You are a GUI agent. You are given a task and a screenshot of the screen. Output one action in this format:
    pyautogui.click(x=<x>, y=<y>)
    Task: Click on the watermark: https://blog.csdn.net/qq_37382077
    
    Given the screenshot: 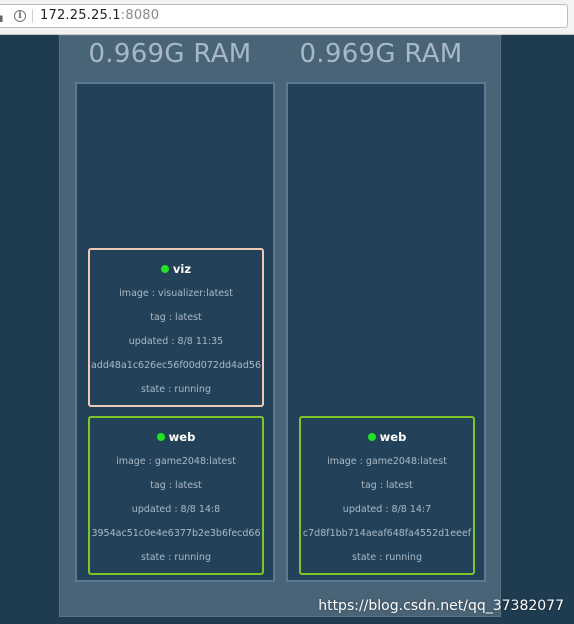 What is the action you would take?
    pyautogui.click(x=441, y=606)
    